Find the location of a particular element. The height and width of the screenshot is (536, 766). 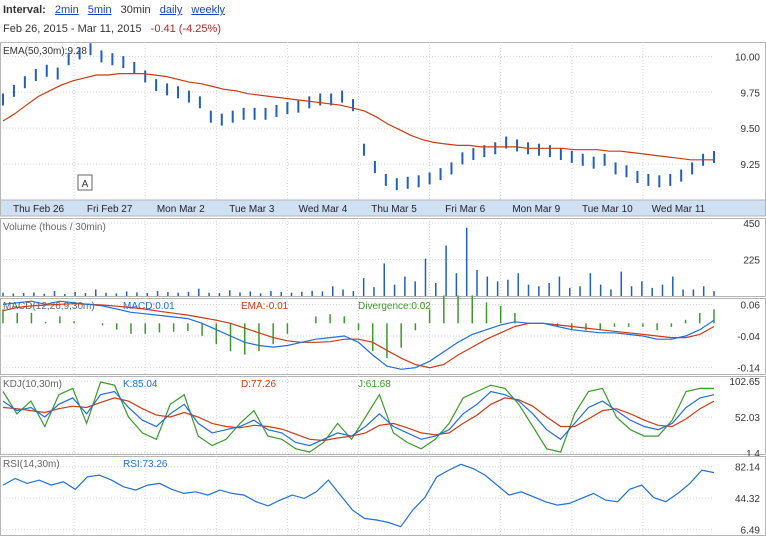

date-tick: Tue Mar 10 is located at coordinates (607, 209).